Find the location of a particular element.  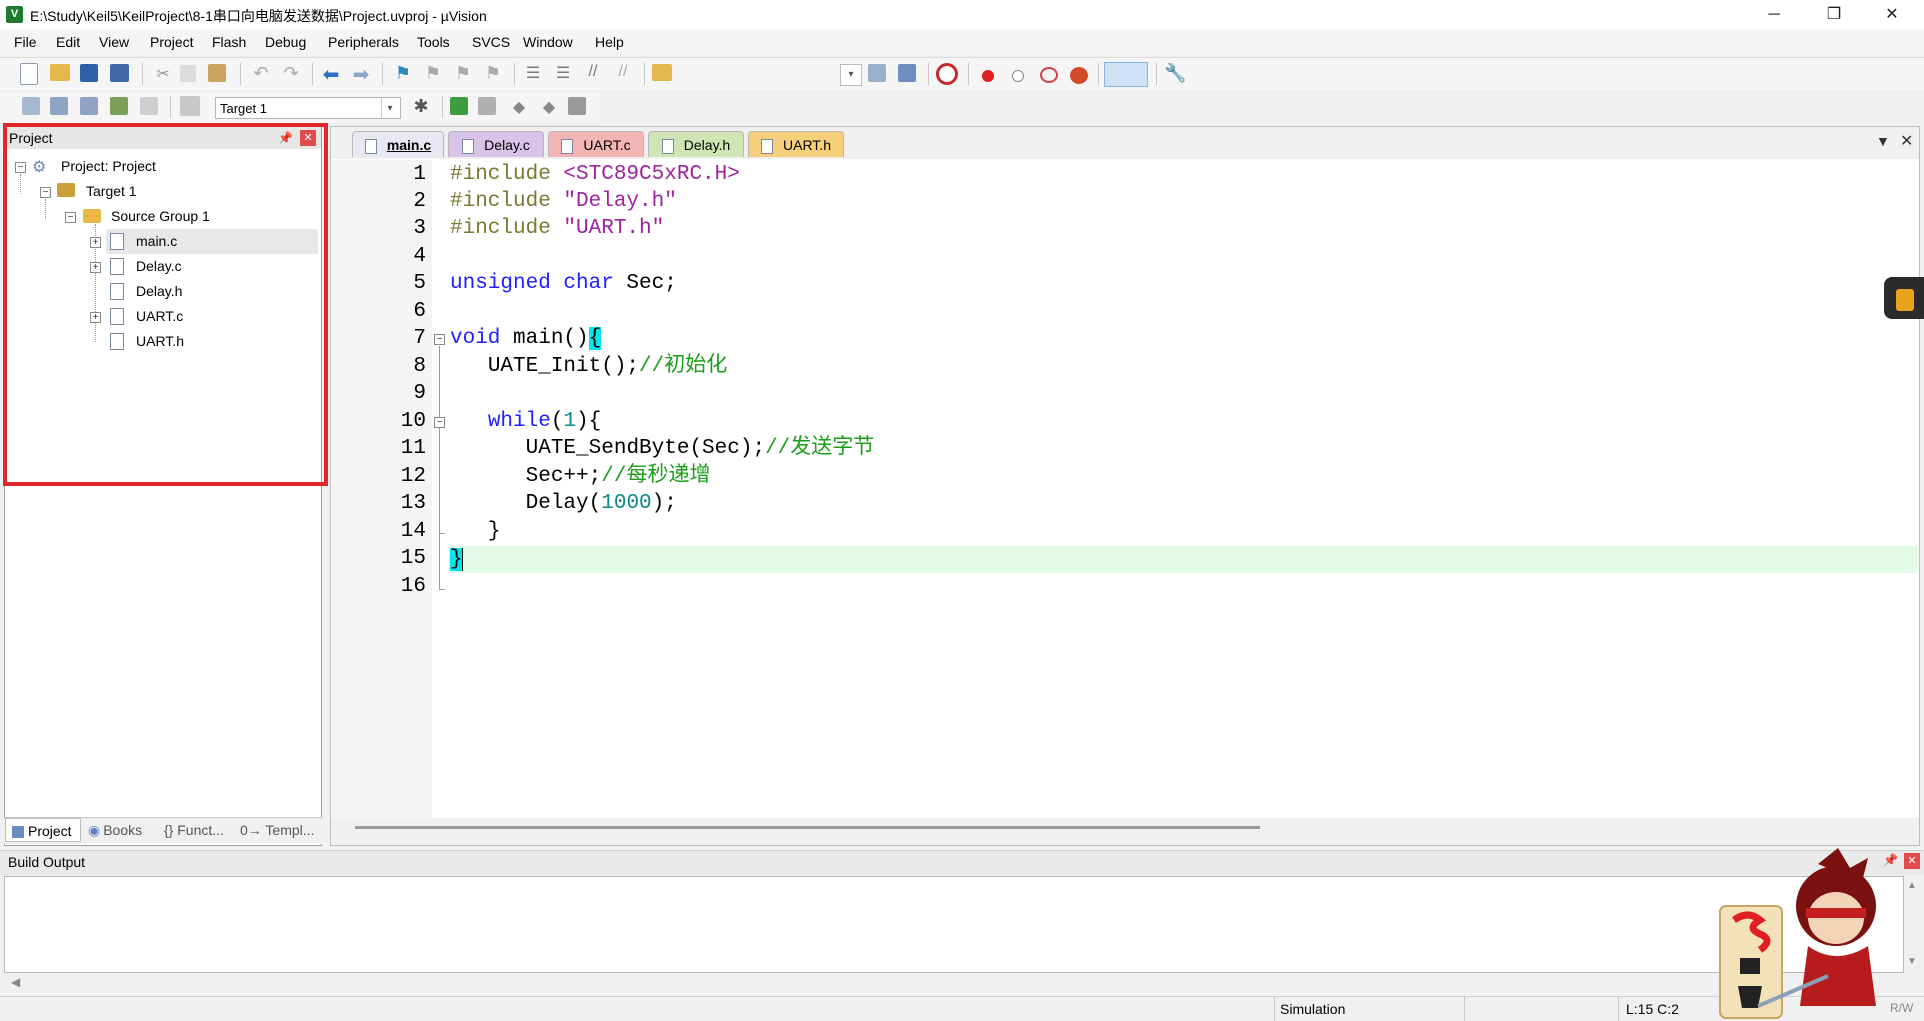

translate-icon is located at coordinates (31, 106).